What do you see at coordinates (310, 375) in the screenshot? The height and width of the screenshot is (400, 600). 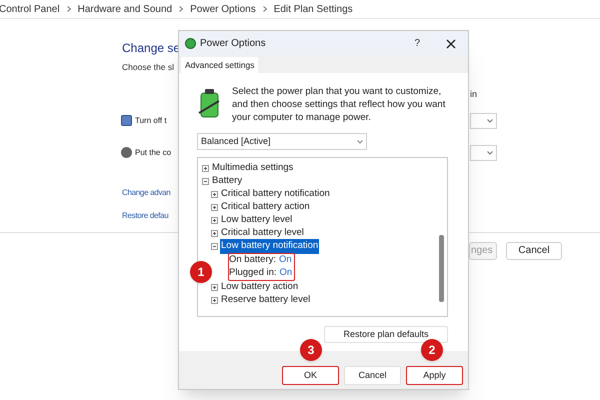 I see `dialog-button: OK` at bounding box center [310, 375].